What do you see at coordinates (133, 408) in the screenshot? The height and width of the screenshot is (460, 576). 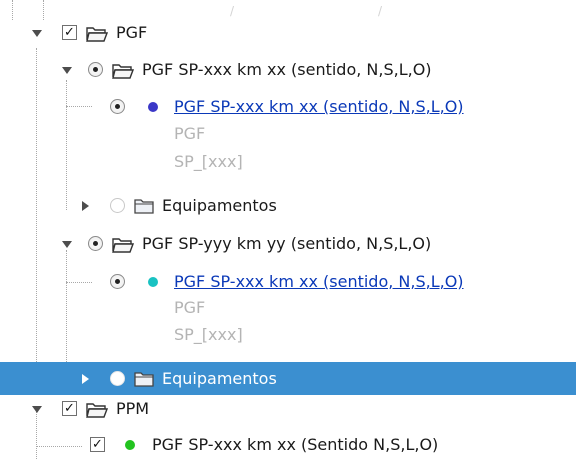 I see `node-label: PPM` at bounding box center [133, 408].